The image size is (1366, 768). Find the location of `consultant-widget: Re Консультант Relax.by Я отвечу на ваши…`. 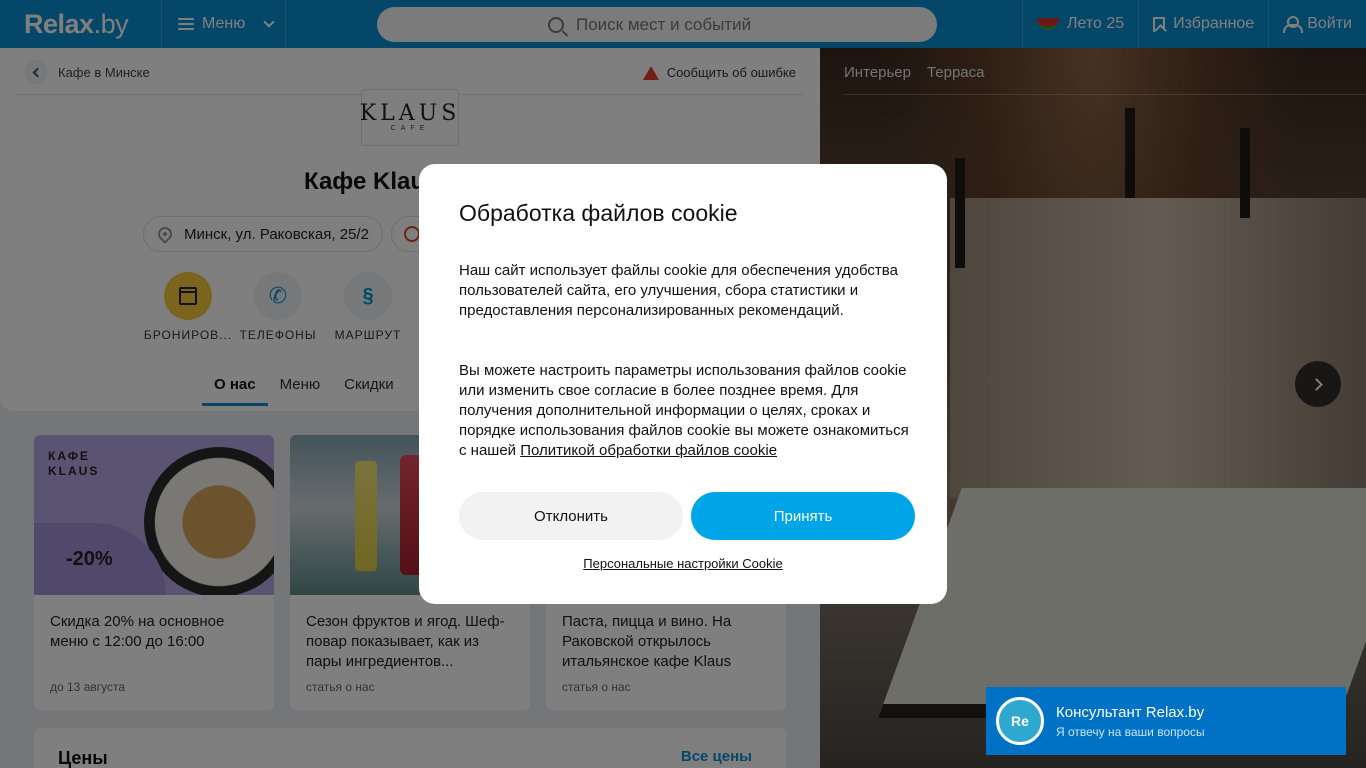

consultant-widget: Re Консультант Relax.by Я отвечу на ваши… is located at coordinates (1166, 721).